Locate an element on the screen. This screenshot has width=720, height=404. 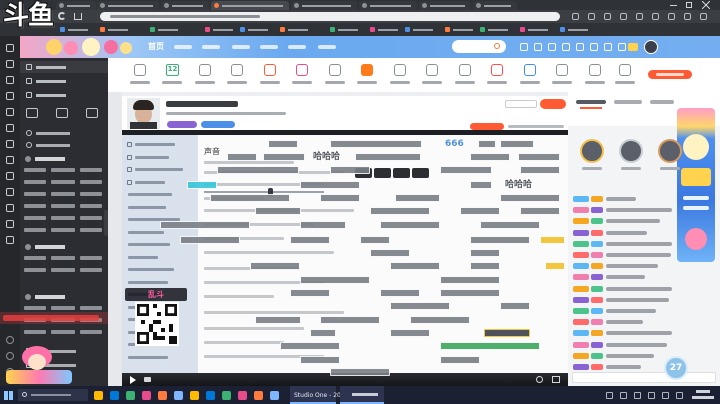
play-icon is located at coordinates (133, 380).